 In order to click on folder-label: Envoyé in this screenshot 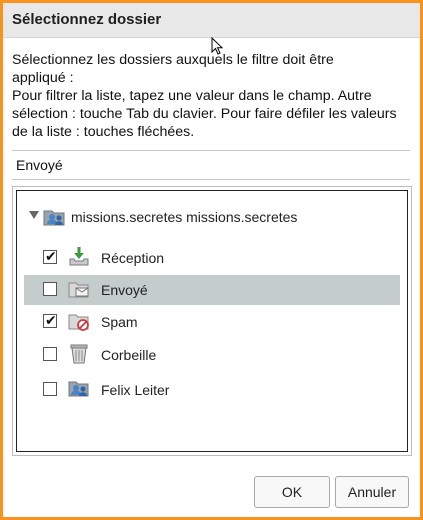, I will do `click(124, 290)`.